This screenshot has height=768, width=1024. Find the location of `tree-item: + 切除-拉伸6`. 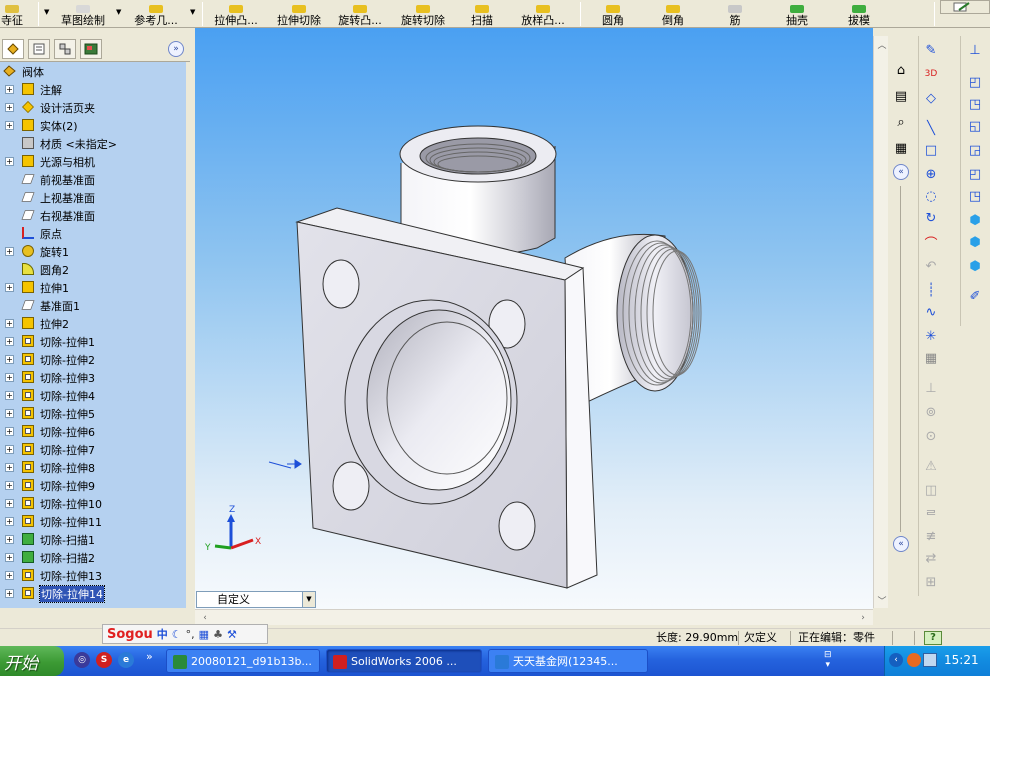

tree-item: + 切除-拉伸6 is located at coordinates (93, 431).